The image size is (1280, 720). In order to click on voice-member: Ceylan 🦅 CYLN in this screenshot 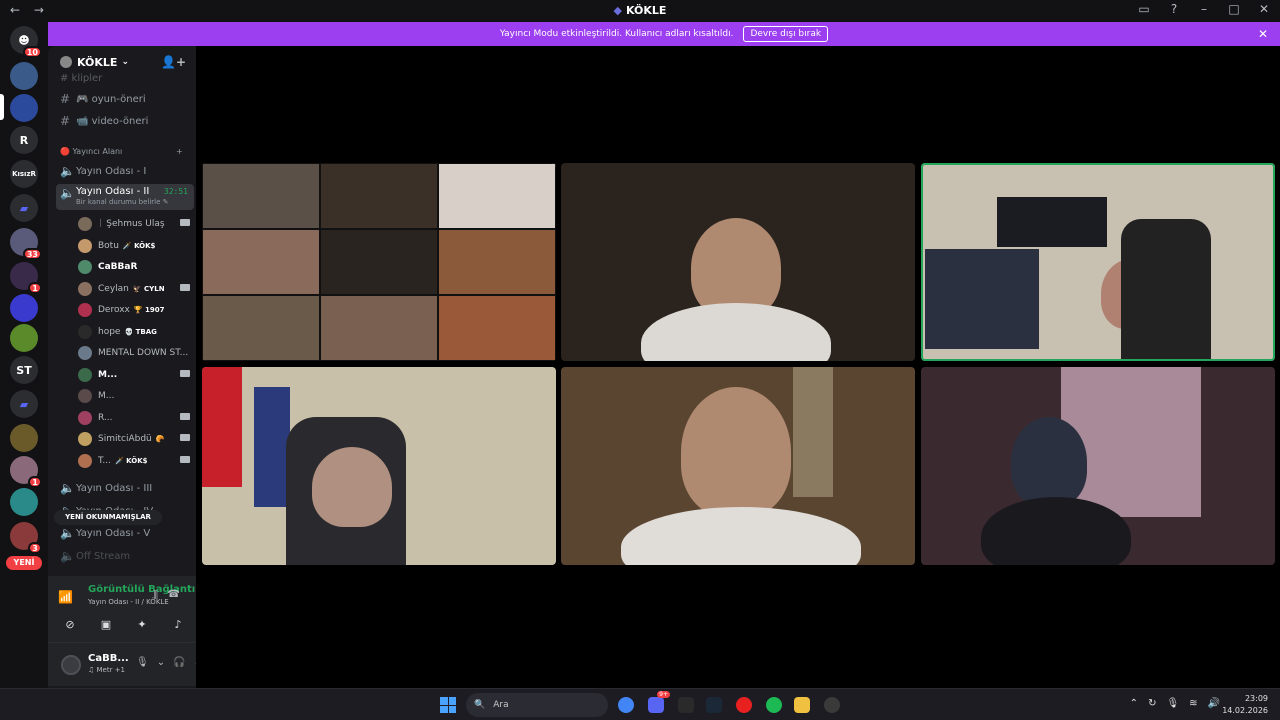, I will do `click(135, 289)`.